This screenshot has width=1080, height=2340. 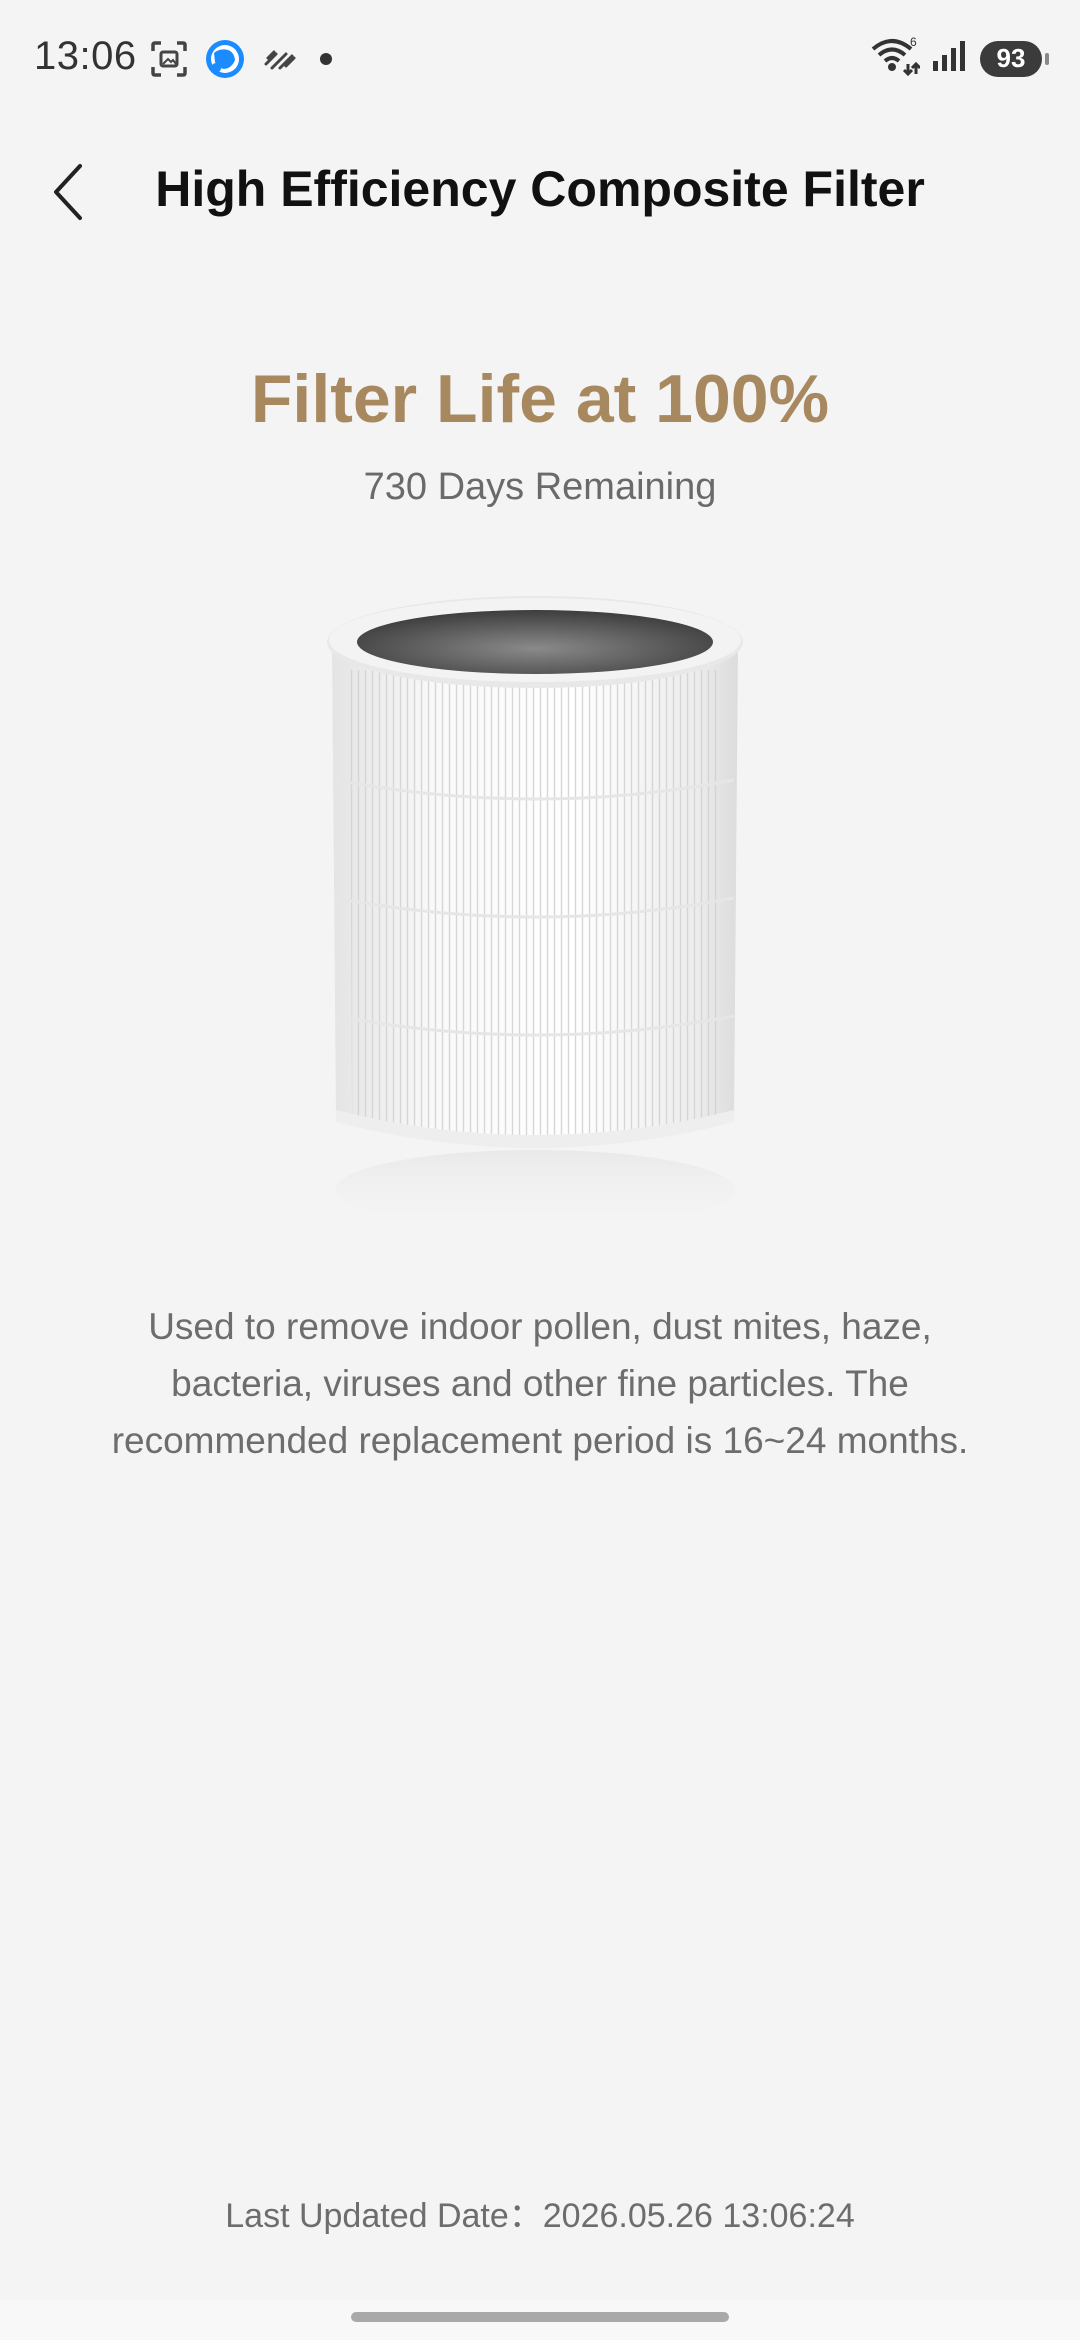 I want to click on filter-life-title: Filter Life at 100%, so click(x=540, y=399).